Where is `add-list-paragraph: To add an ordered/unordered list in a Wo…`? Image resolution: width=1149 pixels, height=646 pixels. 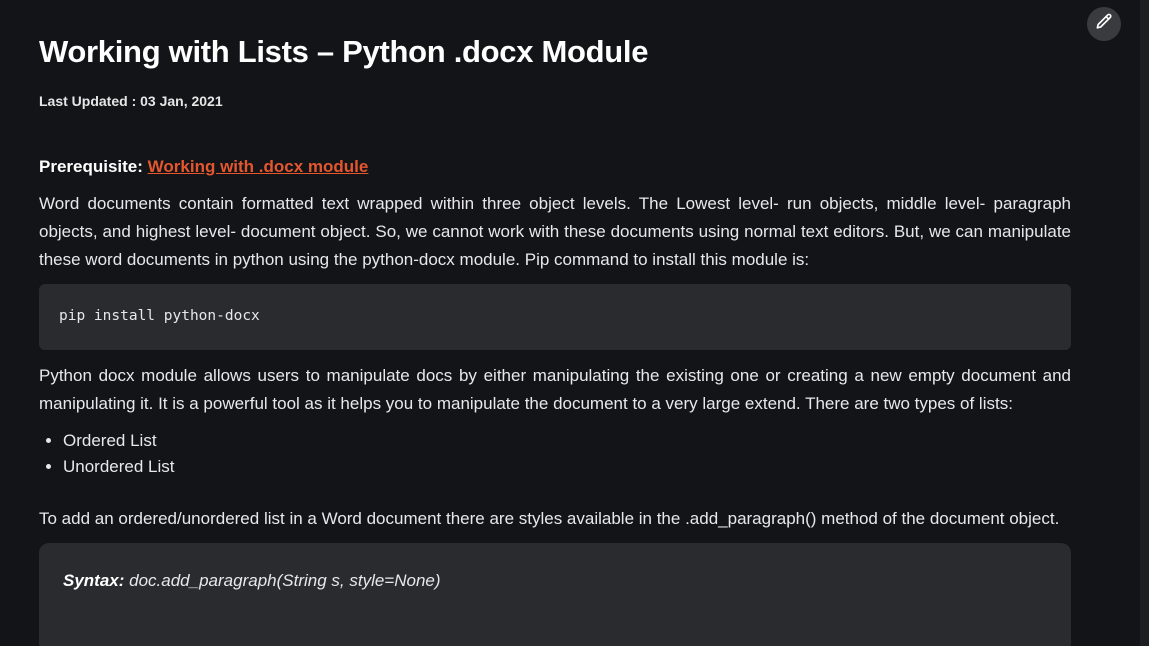
add-list-paragraph: To add an ordered/unordered list in a Wo… is located at coordinates (549, 518).